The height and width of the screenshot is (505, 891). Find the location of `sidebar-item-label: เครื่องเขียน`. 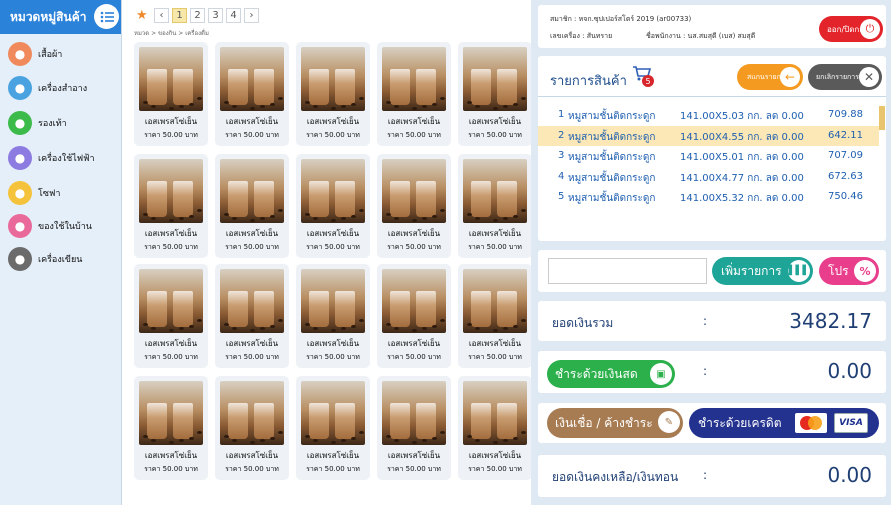

sidebar-item-label: เครื่องเขียน is located at coordinates (60, 260).